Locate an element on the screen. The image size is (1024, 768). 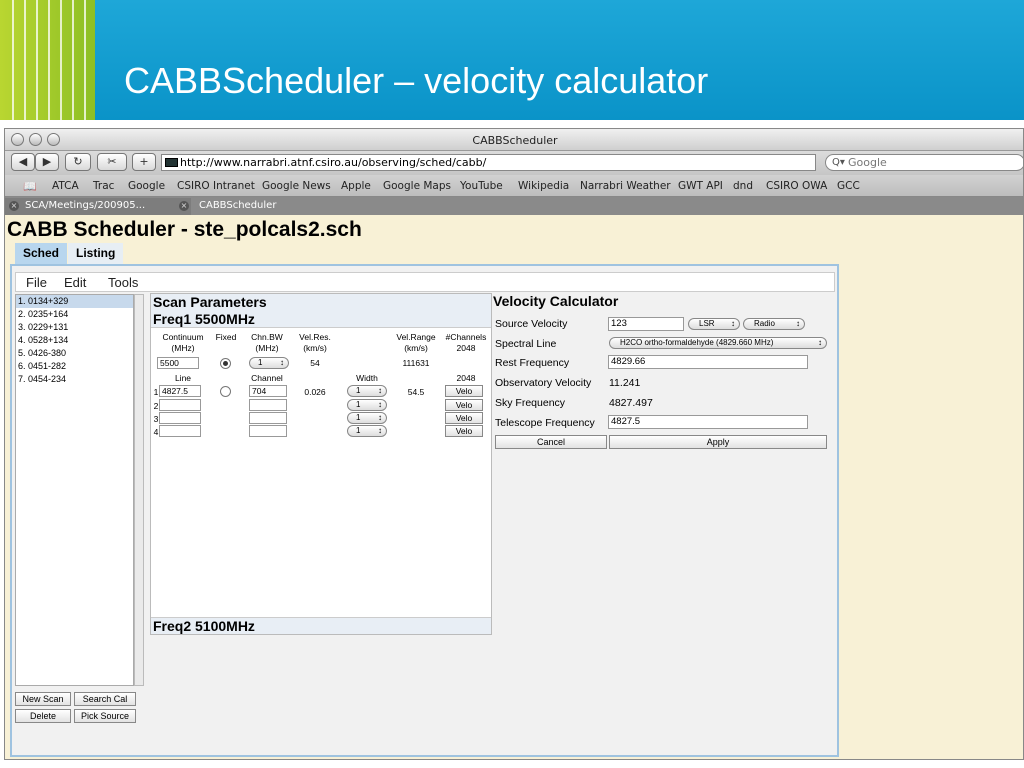
bookmark-item: GWT API is located at coordinates (700, 186).